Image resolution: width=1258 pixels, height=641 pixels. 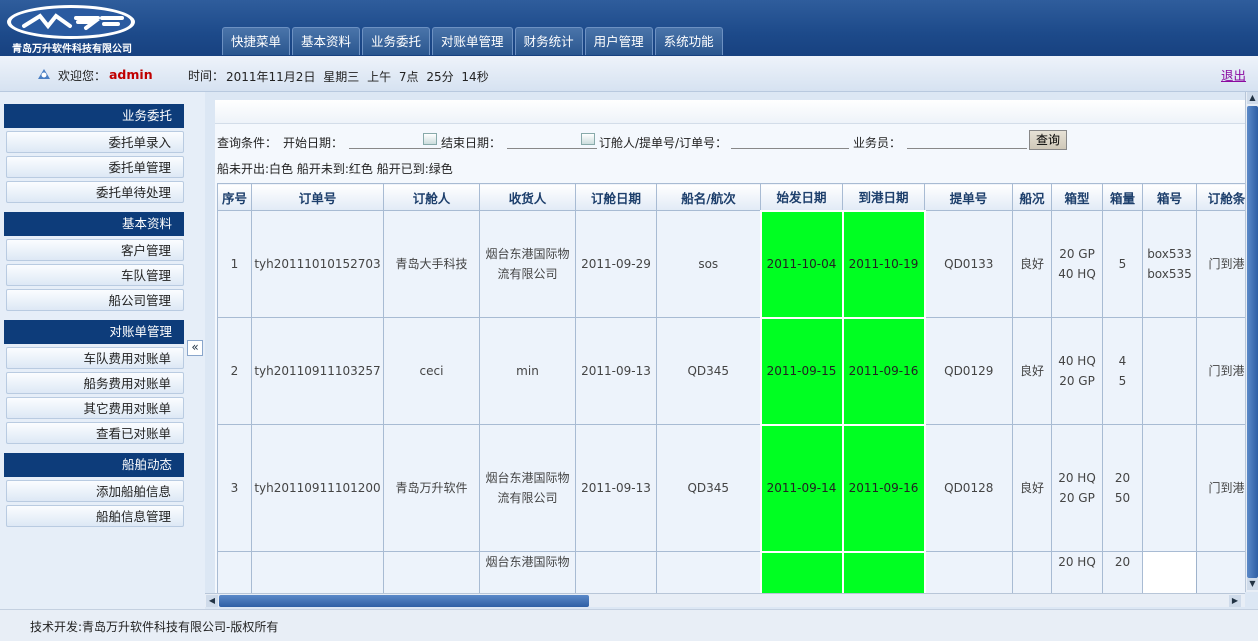 What do you see at coordinates (1122, 371) in the screenshot?
I see `cell-qty: 4 5` at bounding box center [1122, 371].